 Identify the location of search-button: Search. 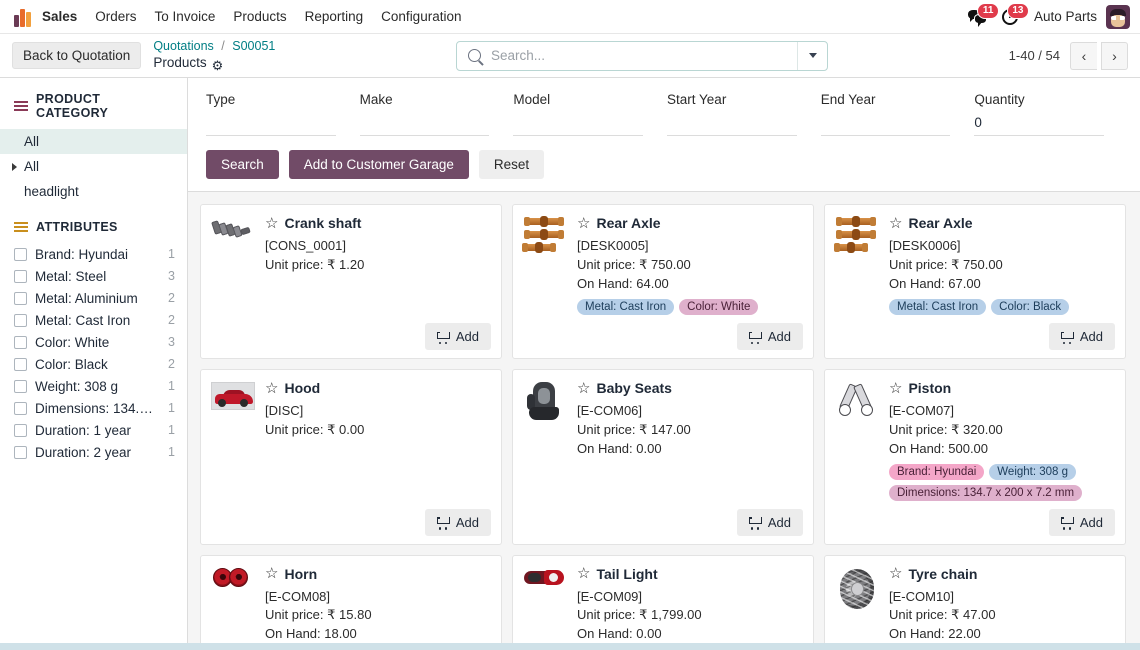
(242, 164).